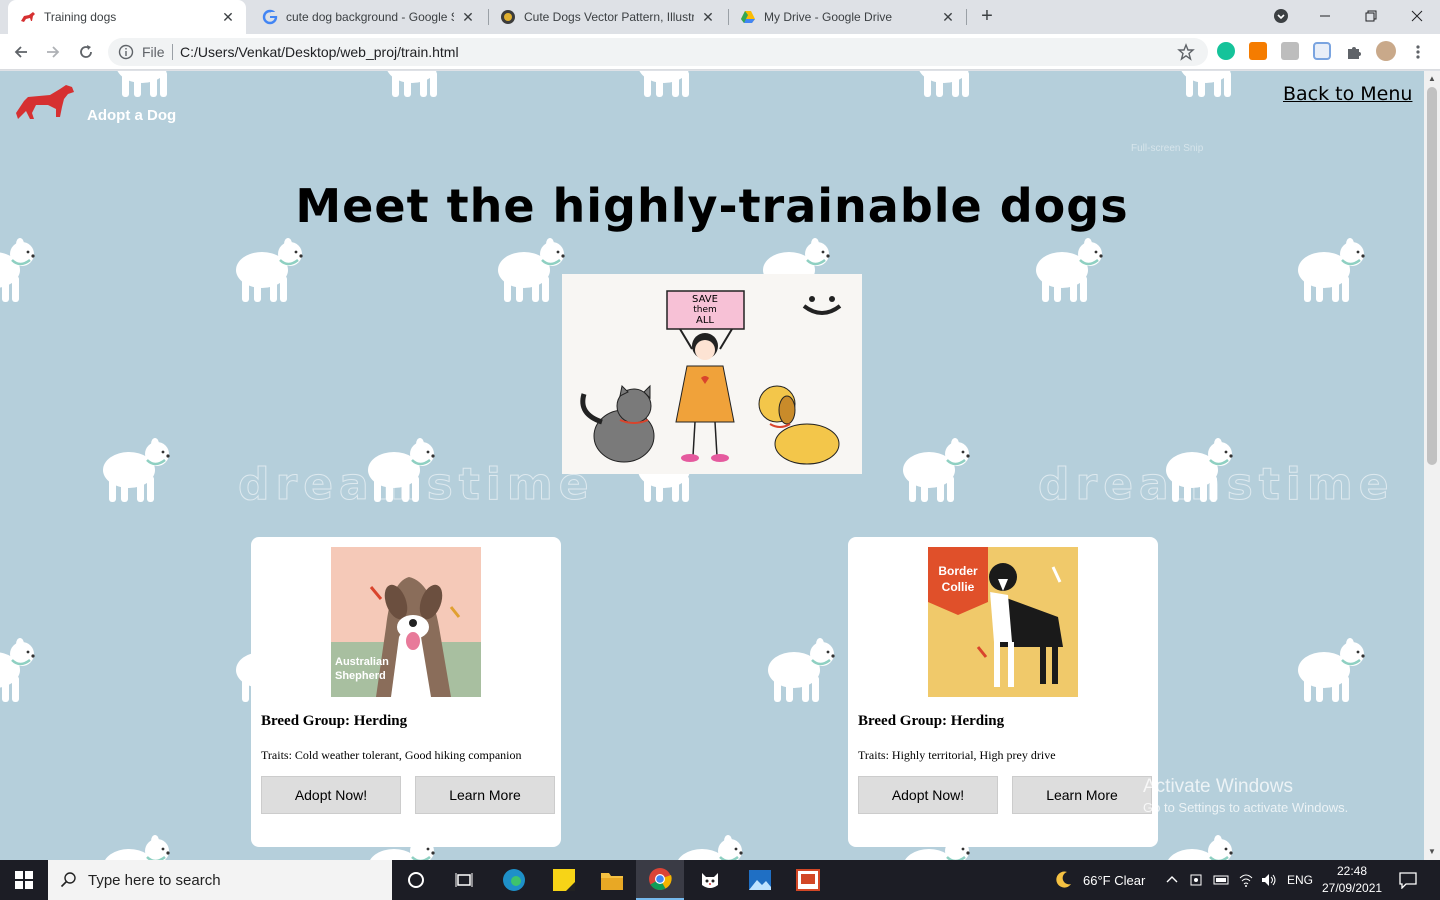 This screenshot has height=900, width=1440. I want to click on cortana-button, so click(416, 880).